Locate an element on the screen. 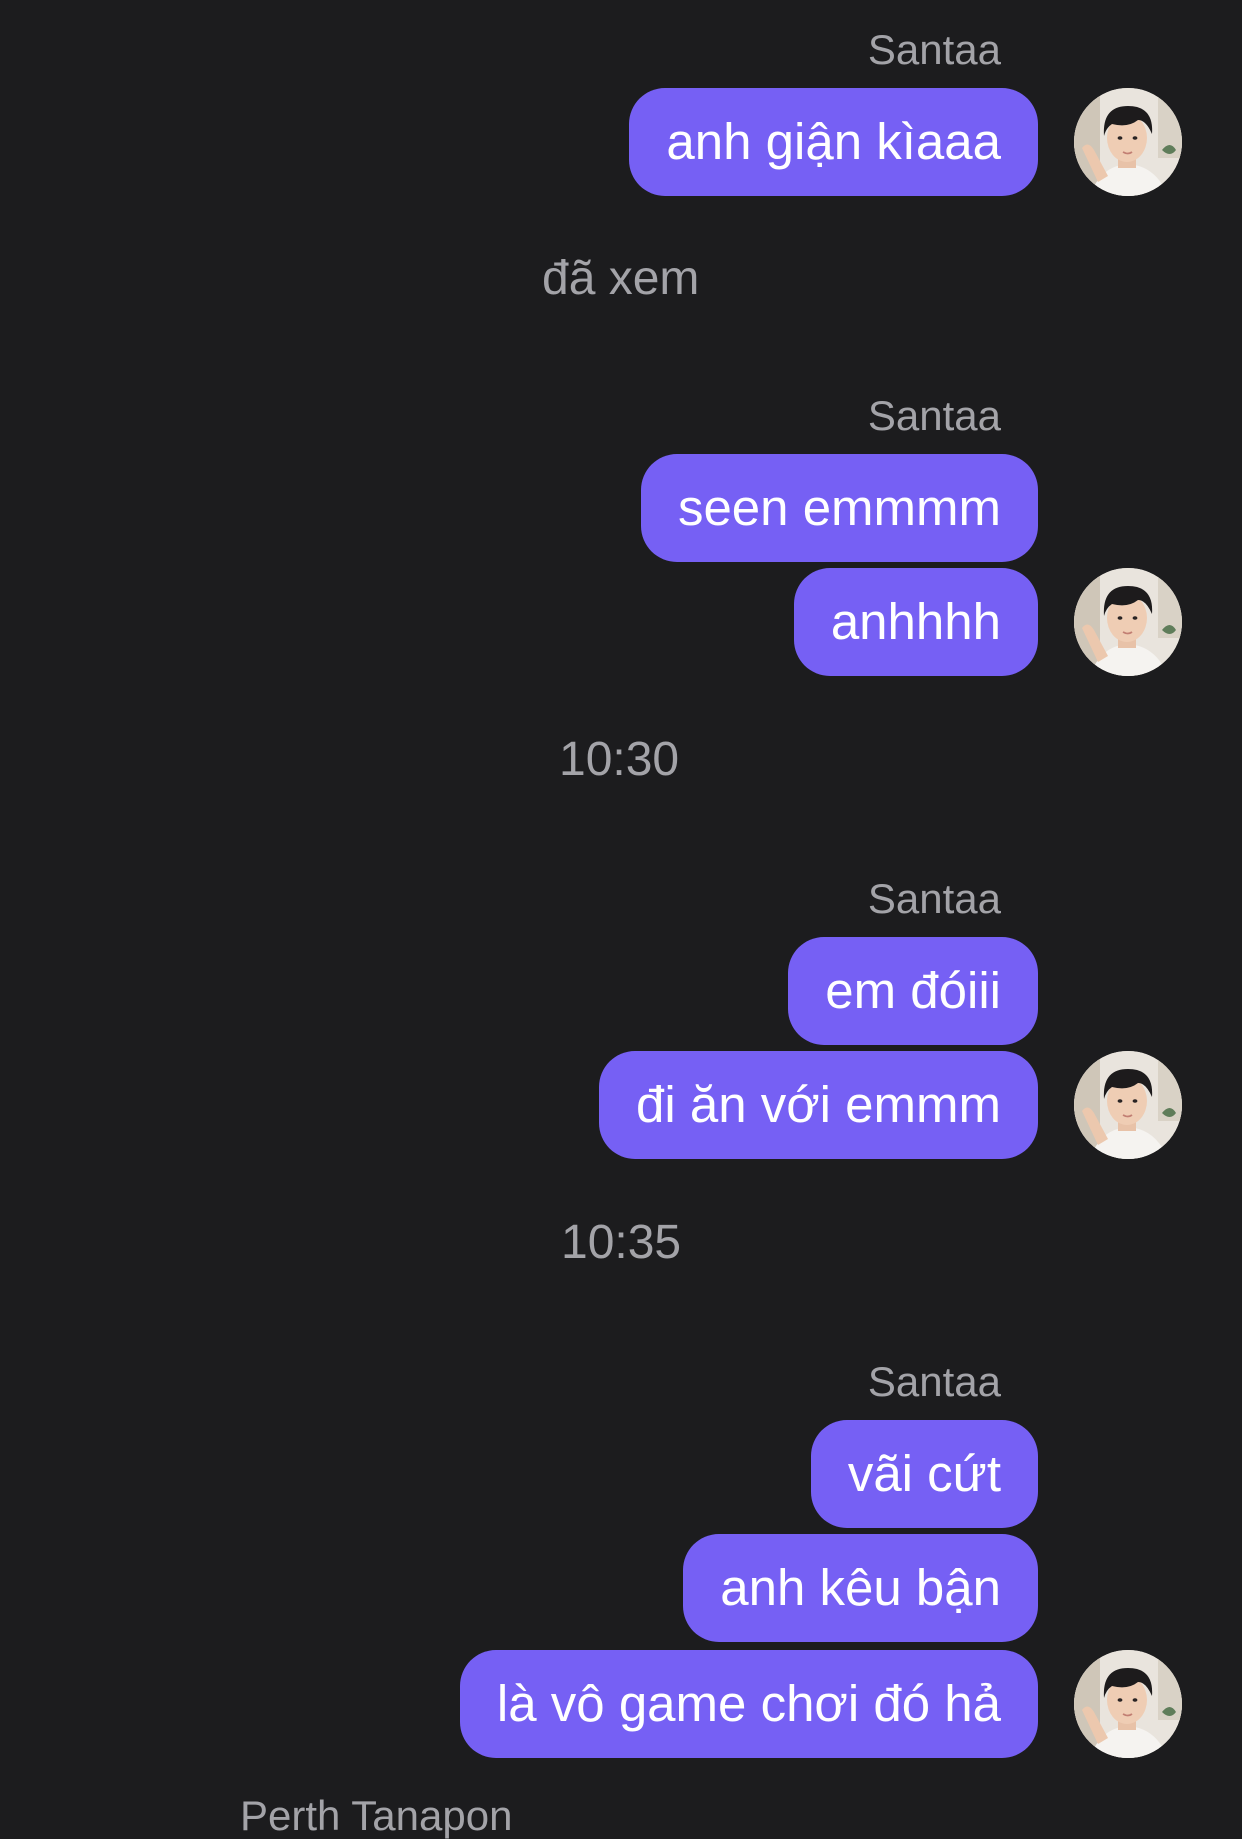  timestamp: 10:35 is located at coordinates (621, 1242).